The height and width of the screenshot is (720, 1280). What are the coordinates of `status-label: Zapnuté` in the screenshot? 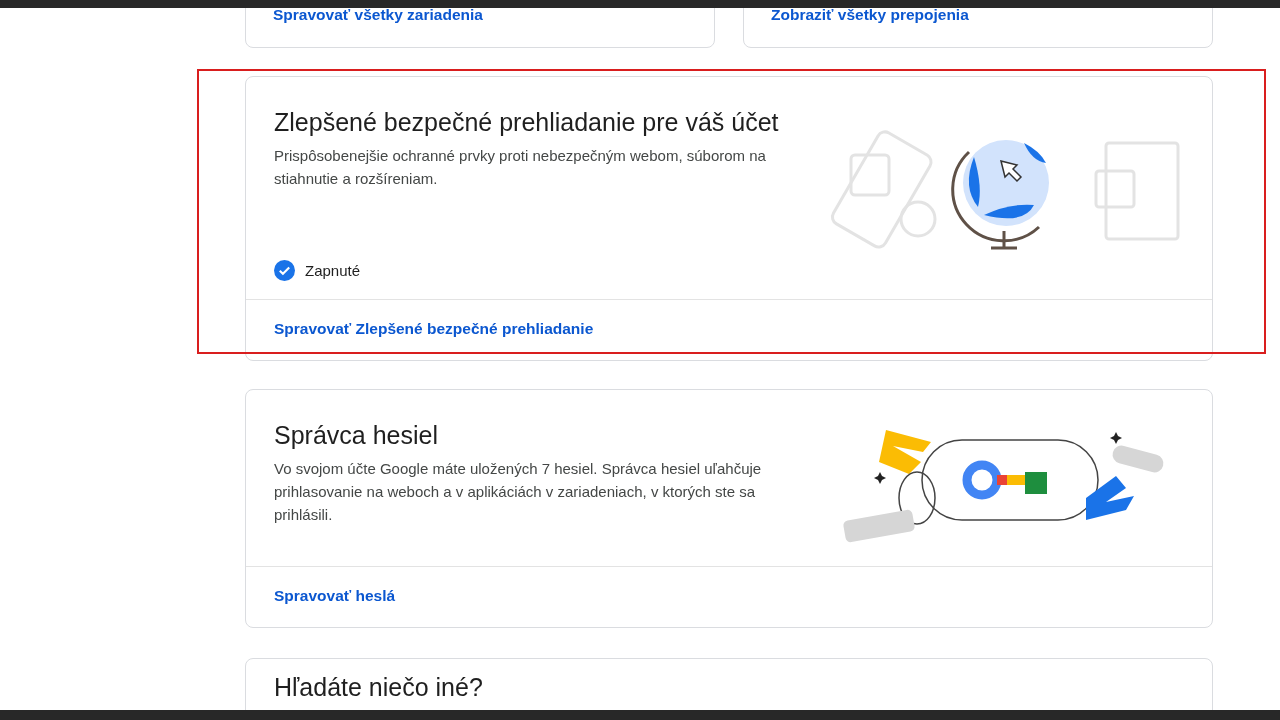 It's located at (333, 270).